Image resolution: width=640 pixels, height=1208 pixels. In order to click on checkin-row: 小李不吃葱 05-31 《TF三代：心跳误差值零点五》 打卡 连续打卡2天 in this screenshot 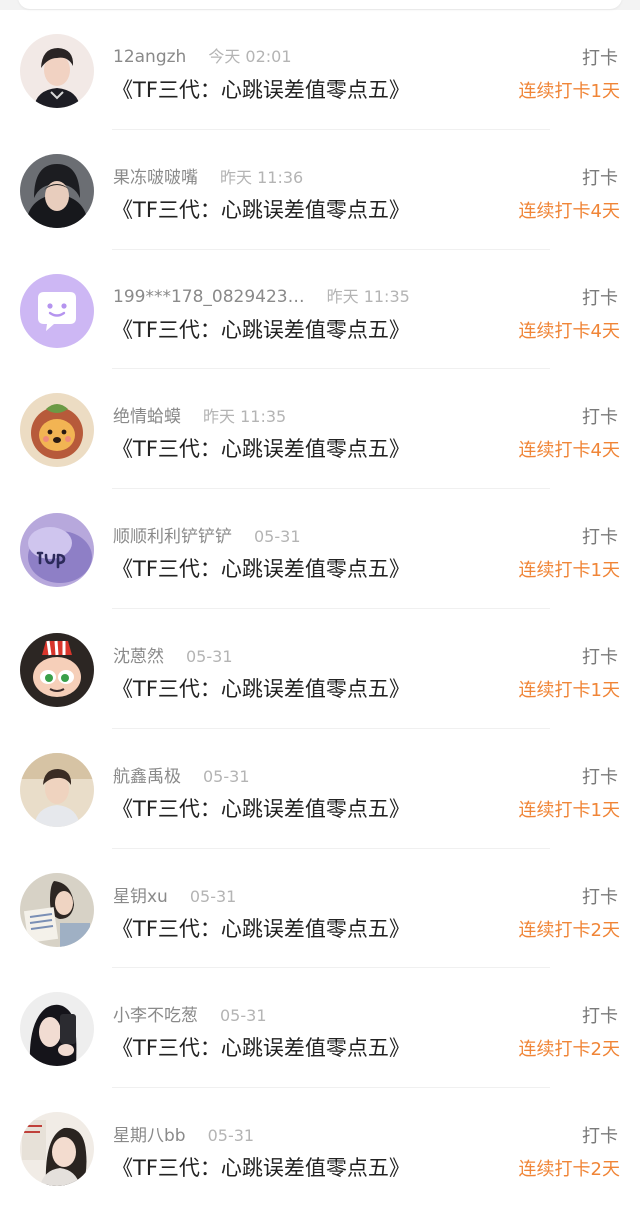, I will do `click(320, 1028)`.